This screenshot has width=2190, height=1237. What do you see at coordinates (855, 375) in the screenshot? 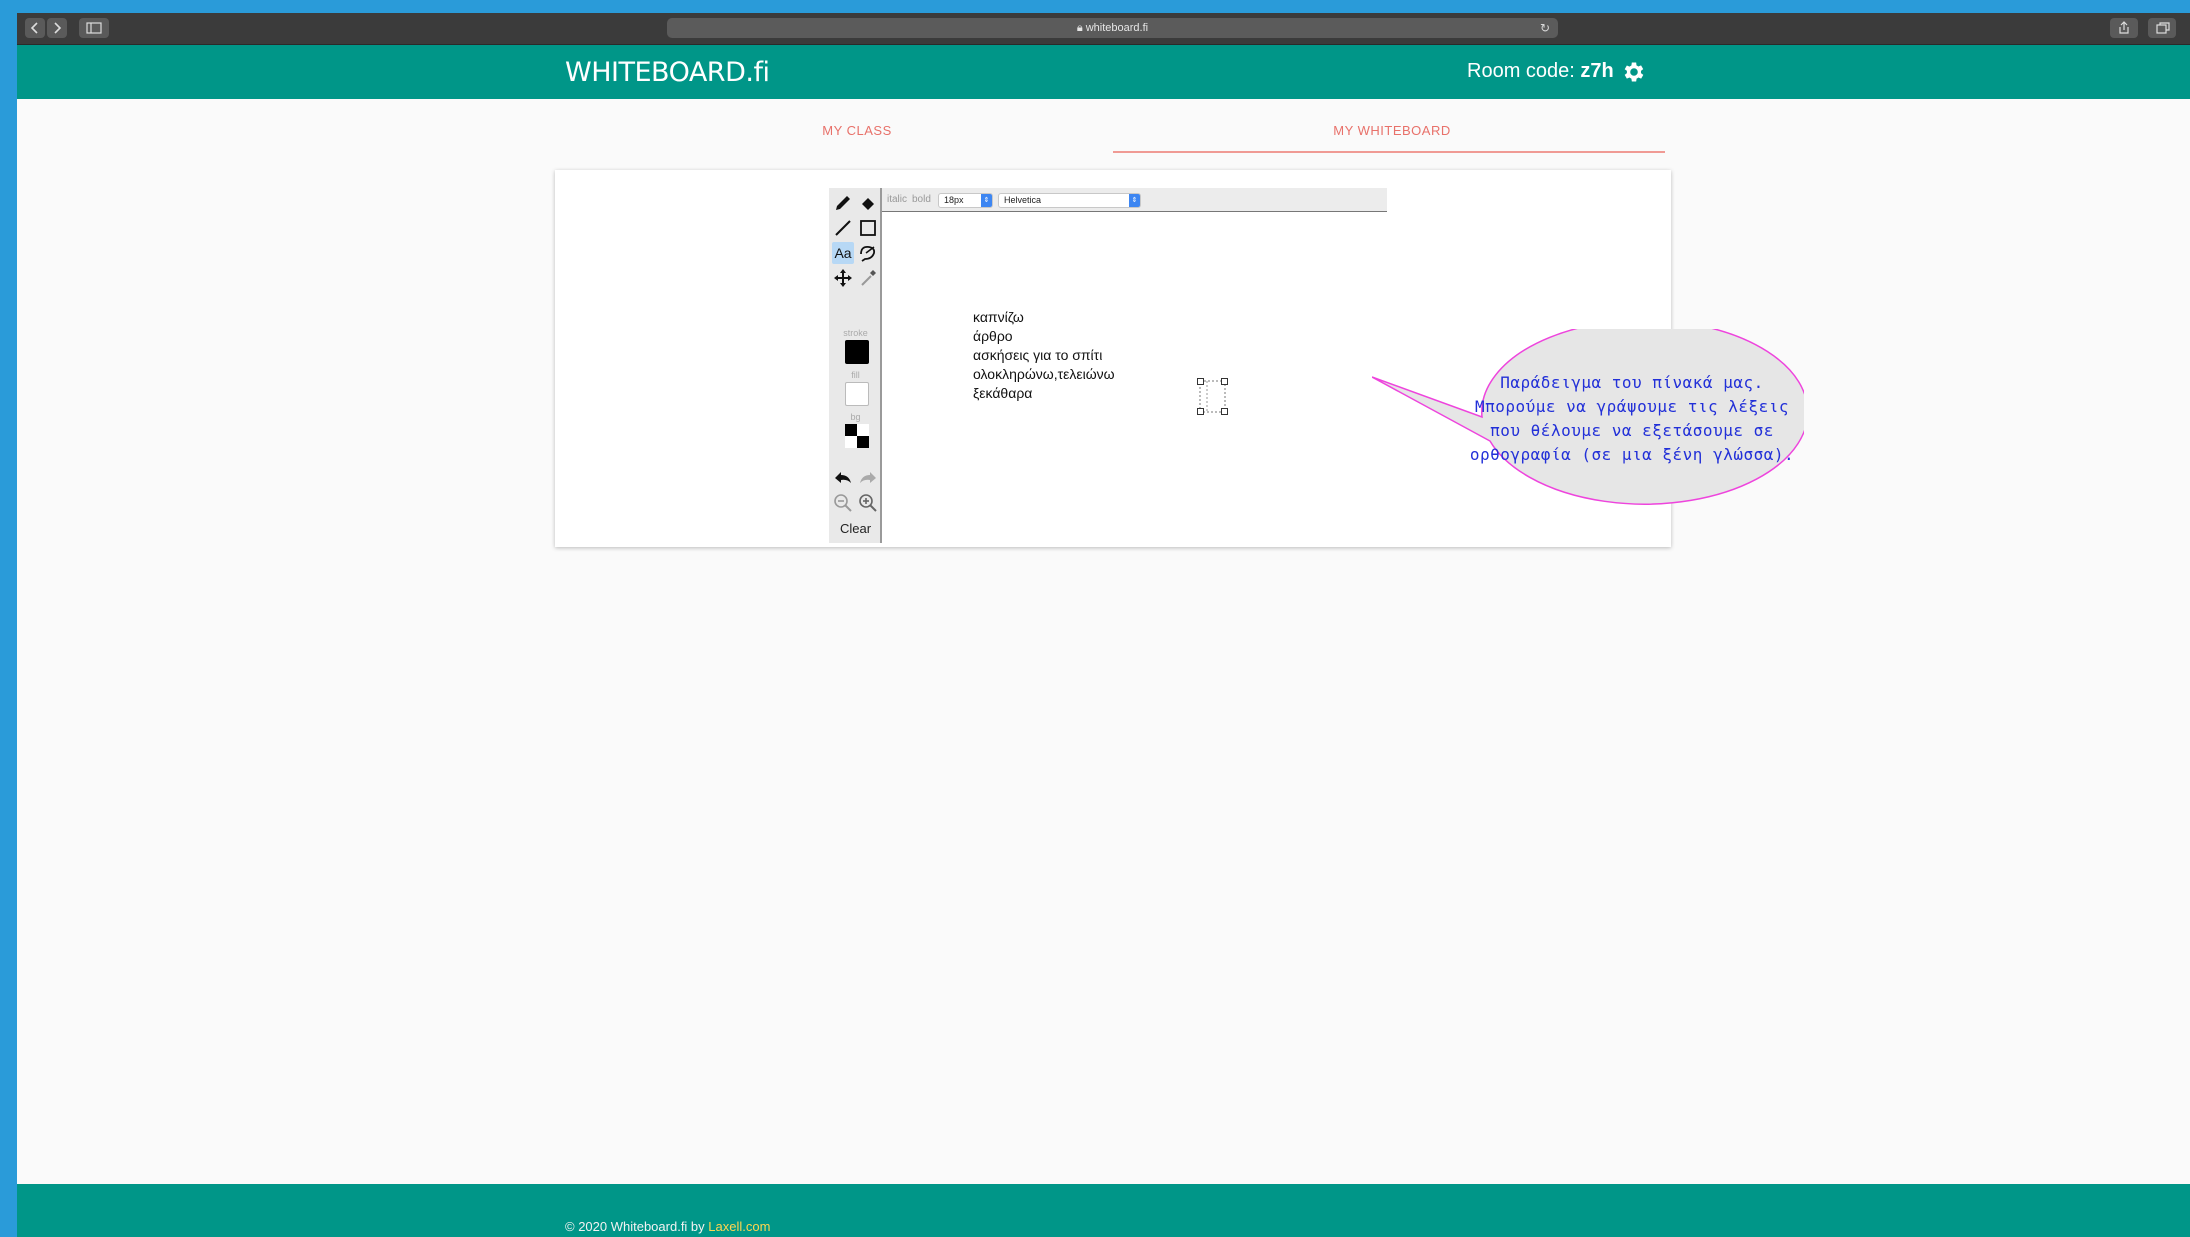
I see `fill-label: fill` at bounding box center [855, 375].